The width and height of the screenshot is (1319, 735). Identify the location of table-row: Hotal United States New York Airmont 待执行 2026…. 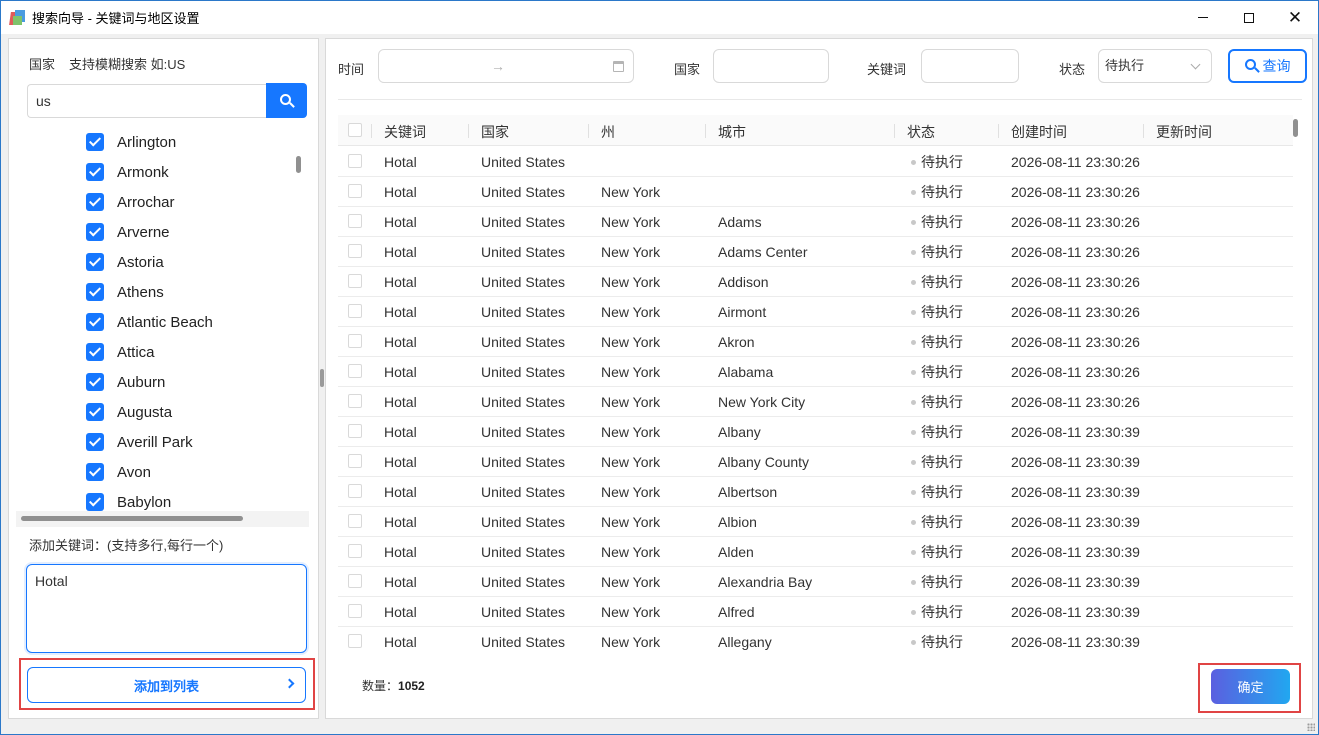
(815, 312).